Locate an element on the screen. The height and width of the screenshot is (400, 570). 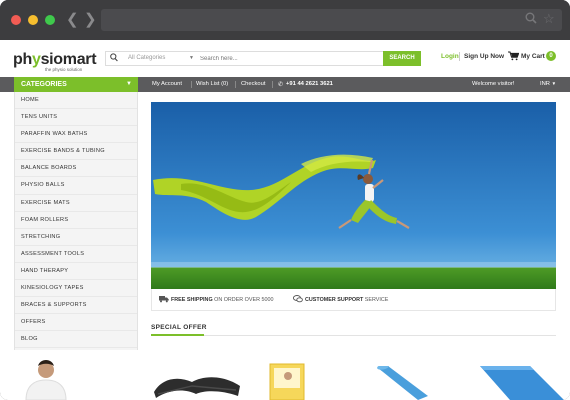
nav-my-account: My Account is located at coordinates (167, 84).